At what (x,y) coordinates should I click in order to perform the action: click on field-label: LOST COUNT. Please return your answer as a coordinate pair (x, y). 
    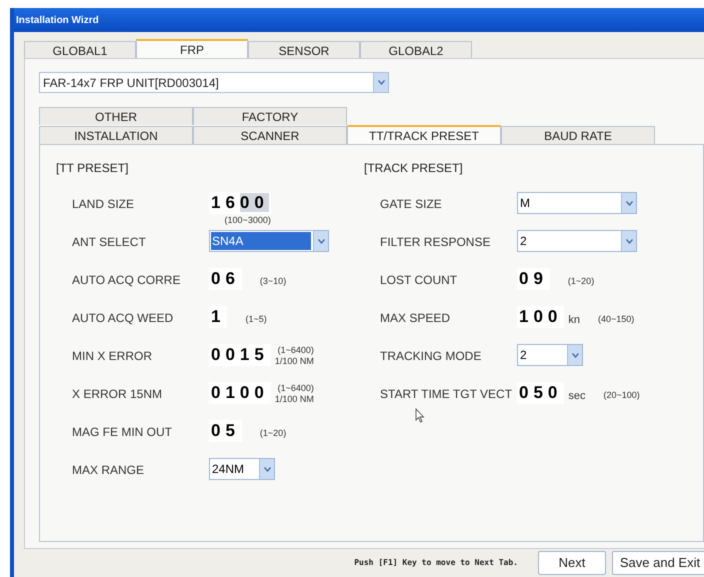
    Looking at the image, I should click on (419, 280).